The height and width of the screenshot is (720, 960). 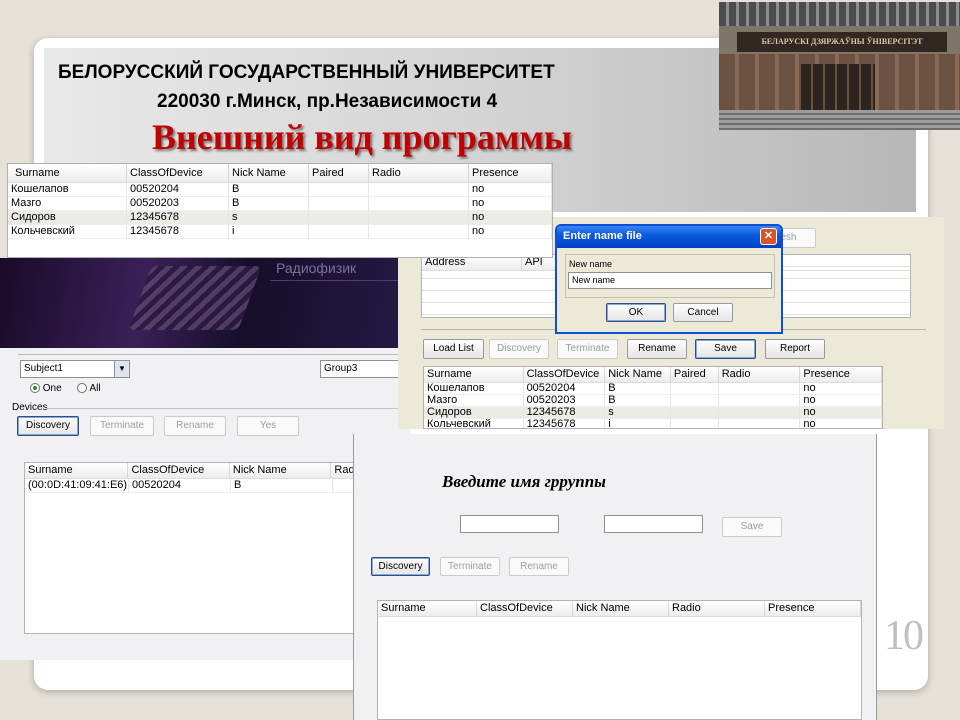 I want to click on cell-surname: Сидоров, so click(x=67, y=217).